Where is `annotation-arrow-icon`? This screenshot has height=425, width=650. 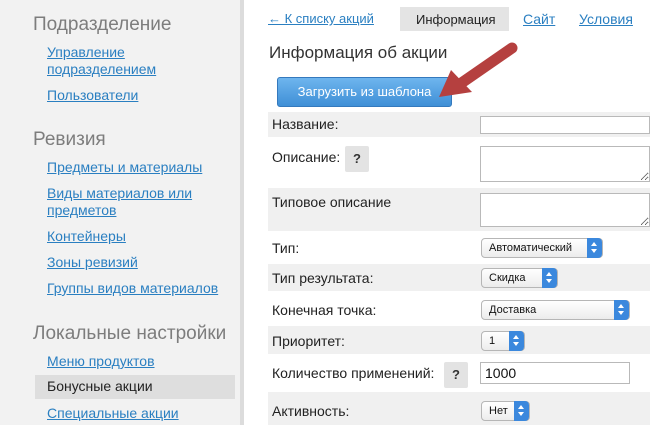
annotation-arrow-icon is located at coordinates (478, 69).